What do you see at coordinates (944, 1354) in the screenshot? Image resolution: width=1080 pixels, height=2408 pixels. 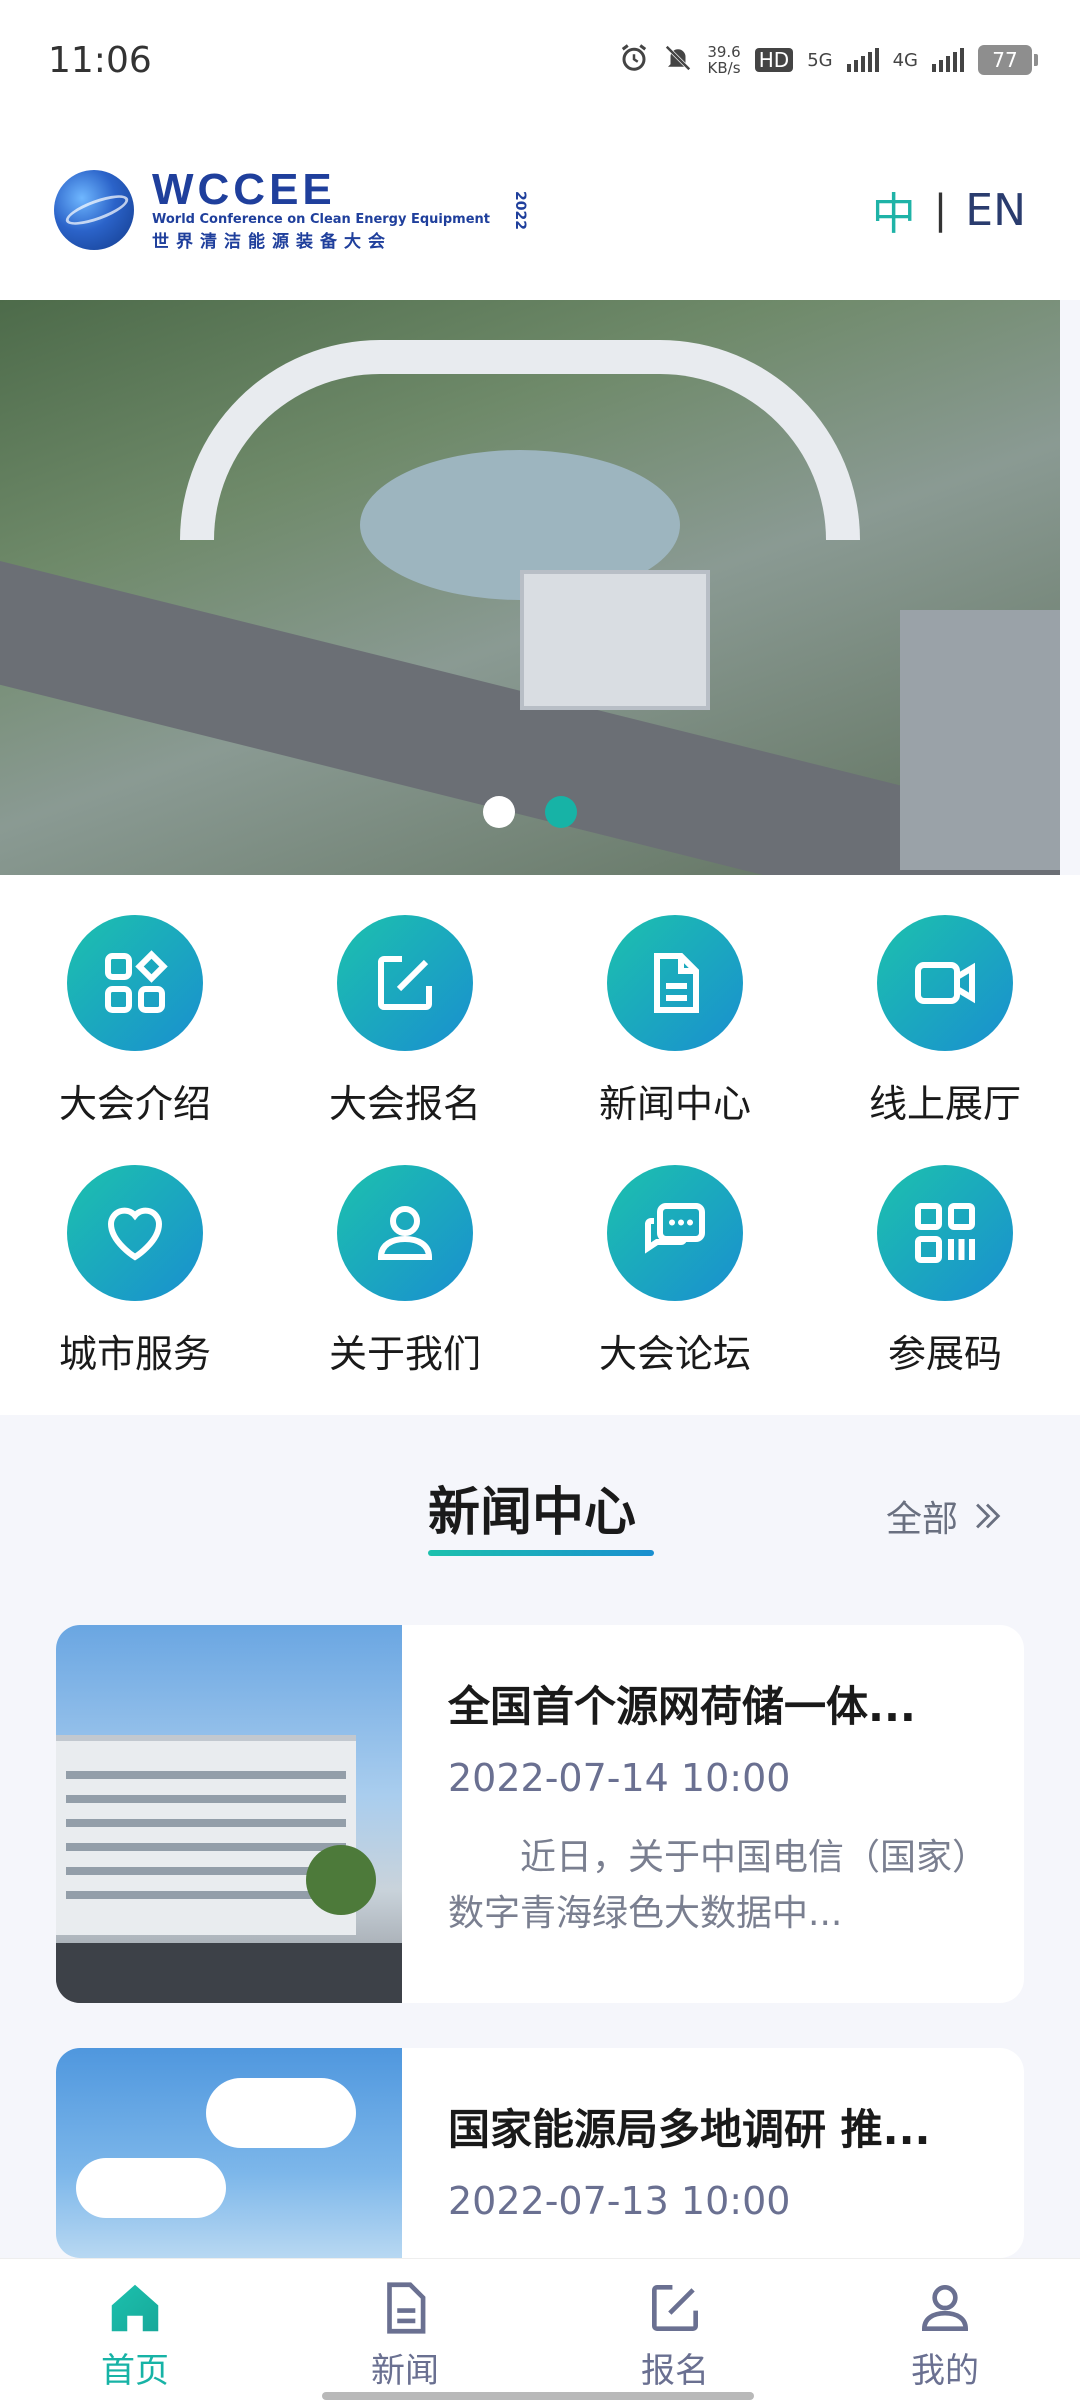 I see `grid-item-label: 参展码` at bounding box center [944, 1354].